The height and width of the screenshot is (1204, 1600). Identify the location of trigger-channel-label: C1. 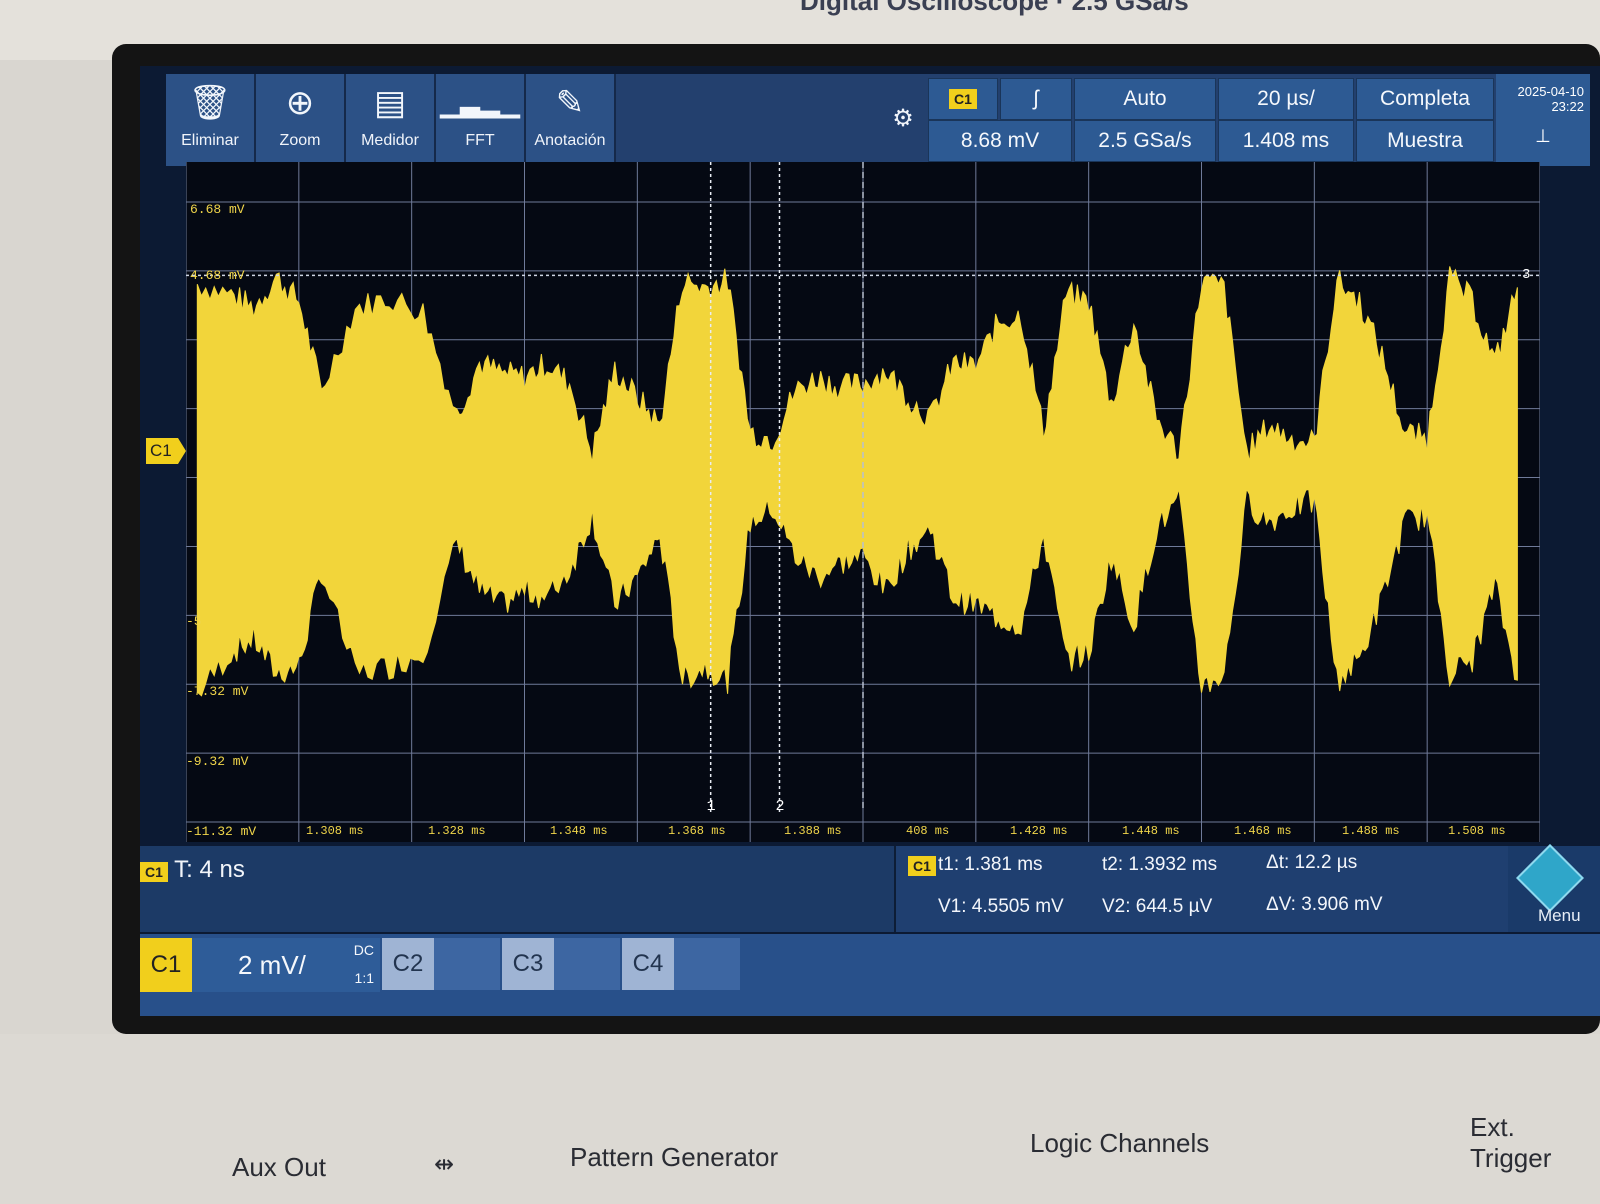
(963, 99).